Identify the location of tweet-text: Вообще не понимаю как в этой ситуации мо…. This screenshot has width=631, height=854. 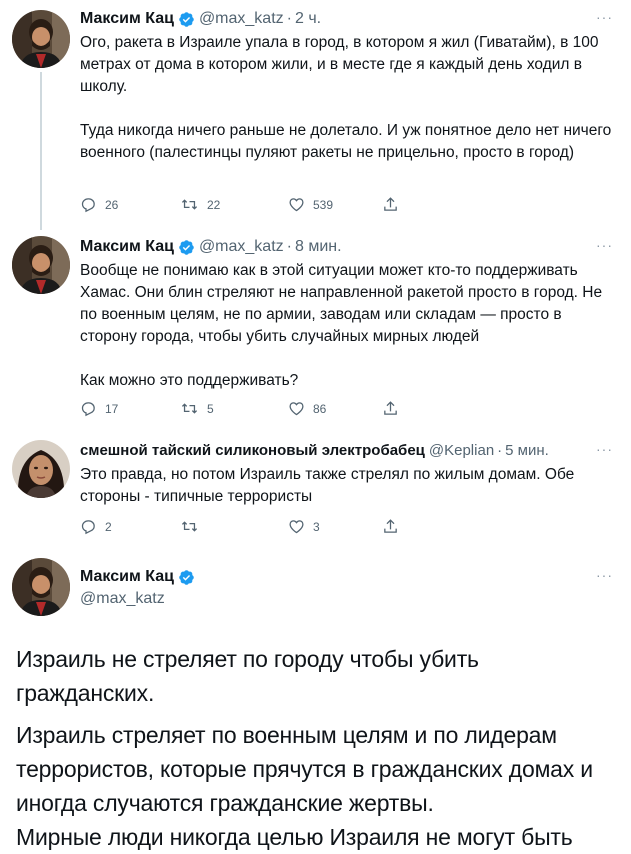
(346, 326).